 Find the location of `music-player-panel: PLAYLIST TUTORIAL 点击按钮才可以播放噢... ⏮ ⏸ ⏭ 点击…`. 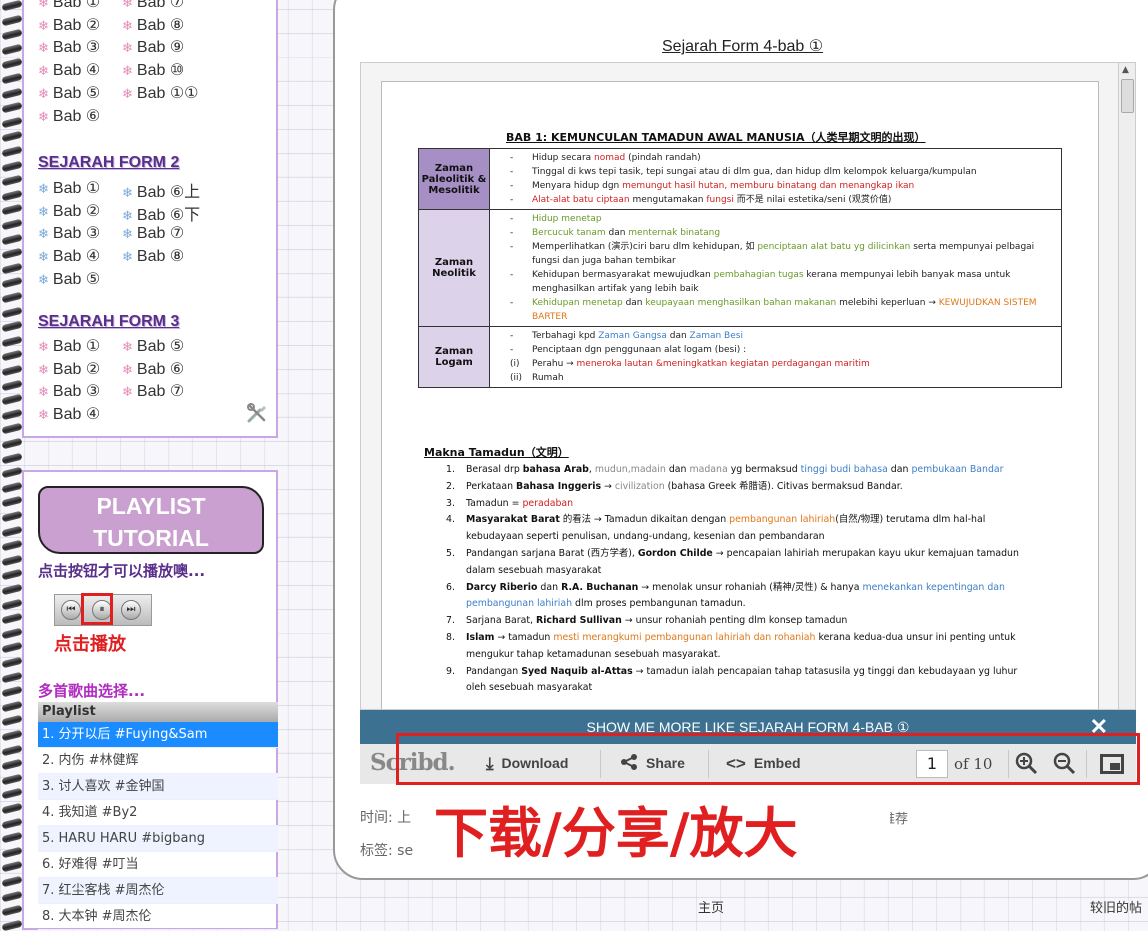

music-player-panel: PLAYLIST TUTORIAL 点击按钮才可以播放噢... ⏮ ⏸ ⏭ 点击… is located at coordinates (150, 700).